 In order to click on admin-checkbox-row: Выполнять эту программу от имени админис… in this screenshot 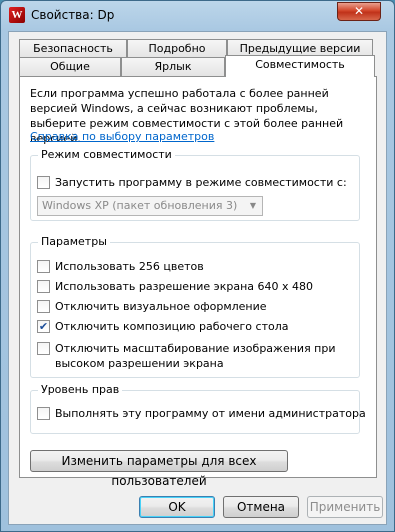, I will do `click(201, 413)`.